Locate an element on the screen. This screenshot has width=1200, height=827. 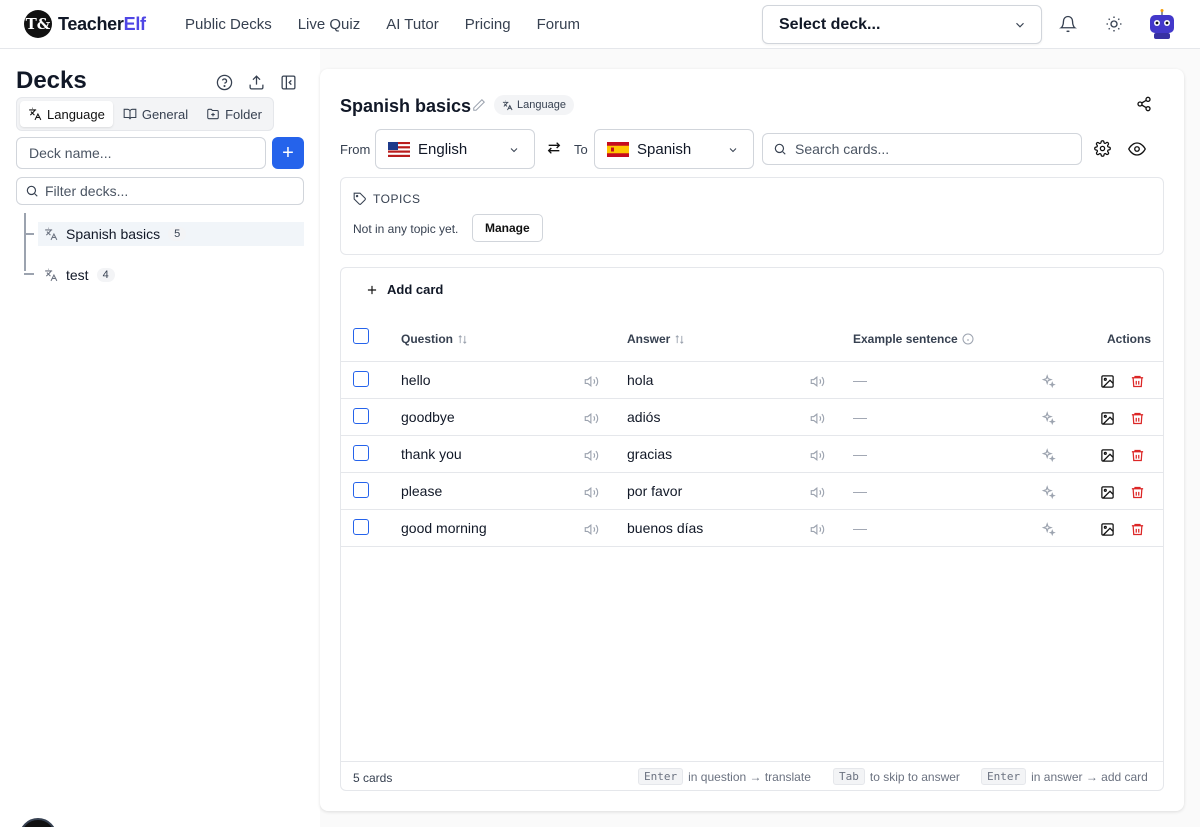
us-flag-icon is located at coordinates (399, 149).